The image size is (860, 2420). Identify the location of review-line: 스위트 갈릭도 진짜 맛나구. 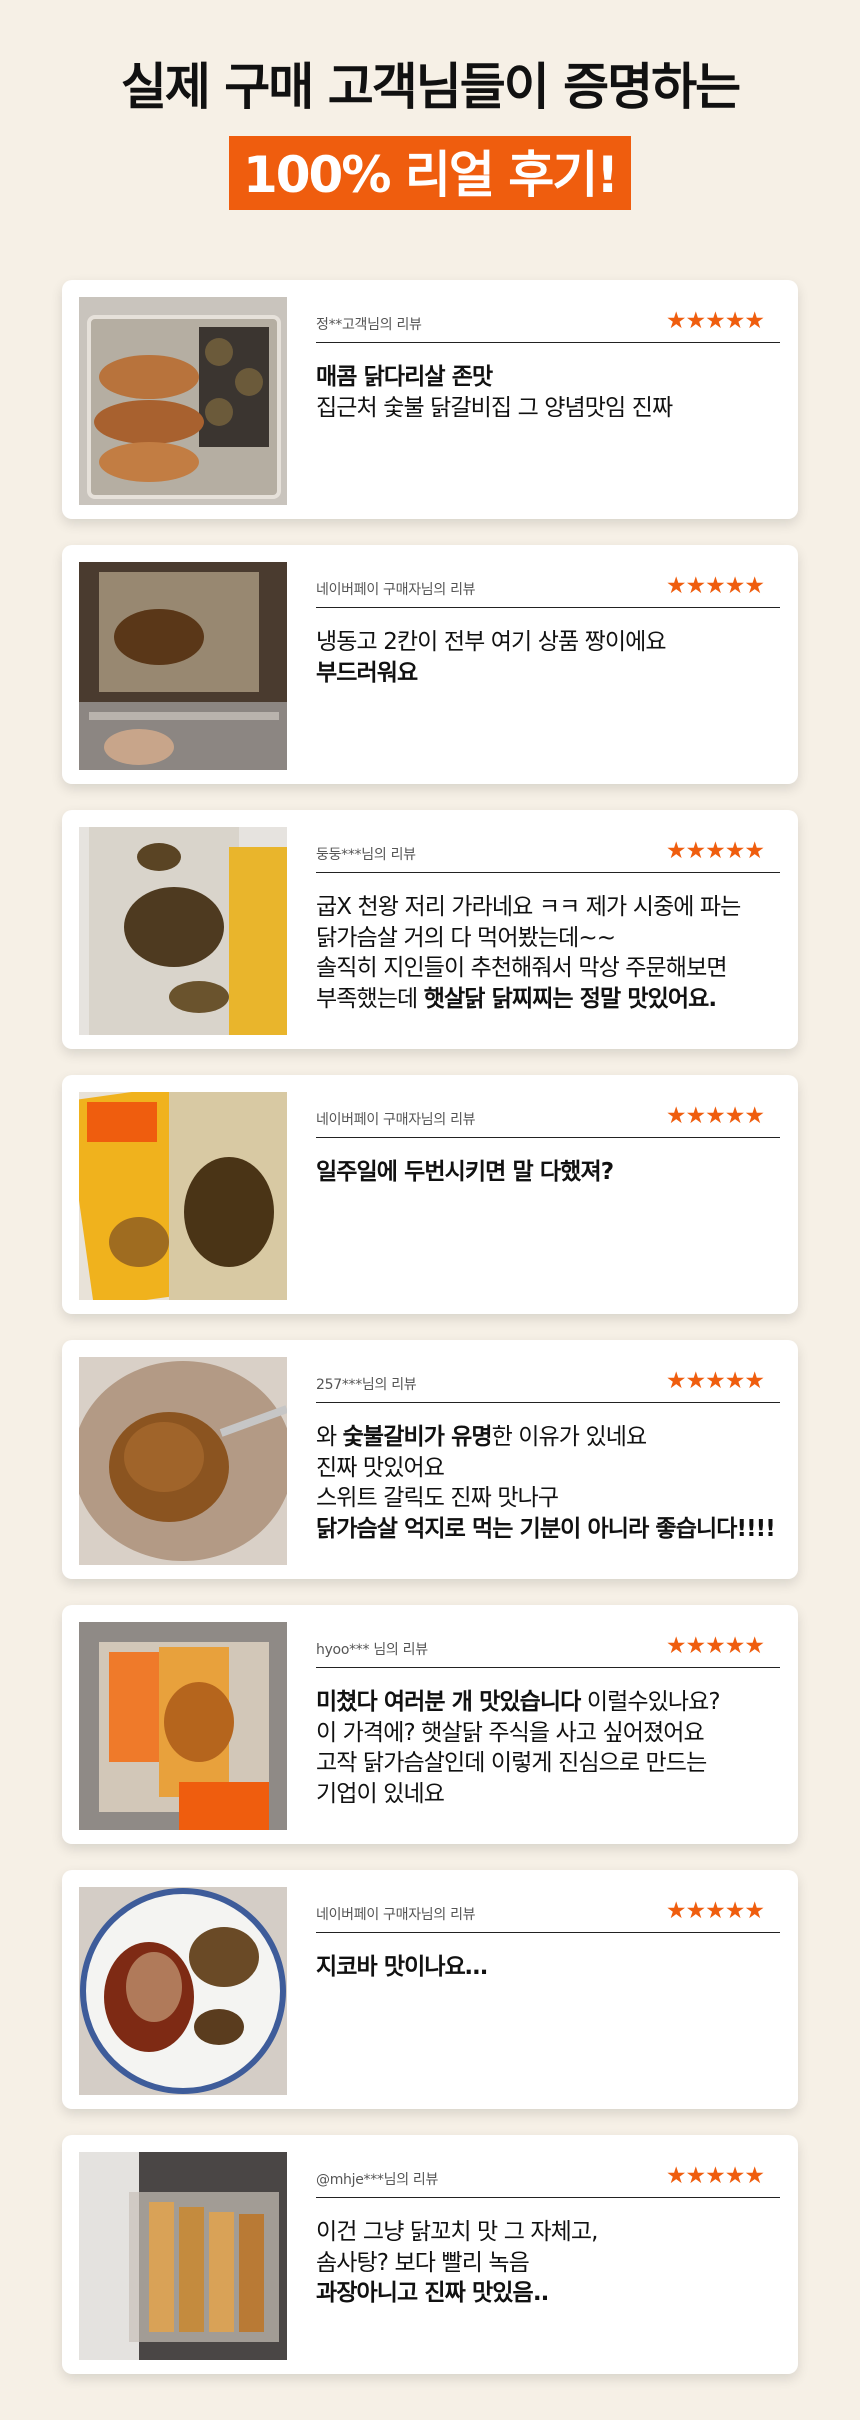
(552, 1498).